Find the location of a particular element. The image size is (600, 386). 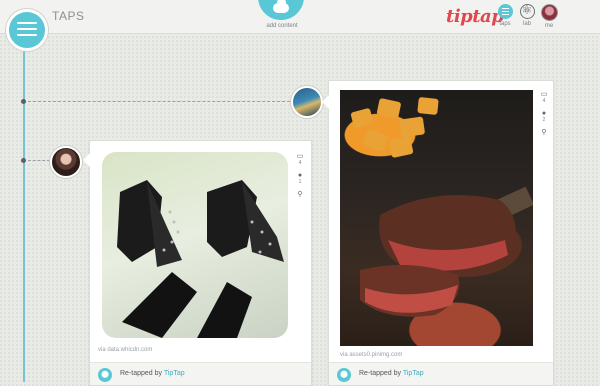

comment-count: 2 is located at coordinates (544, 120).